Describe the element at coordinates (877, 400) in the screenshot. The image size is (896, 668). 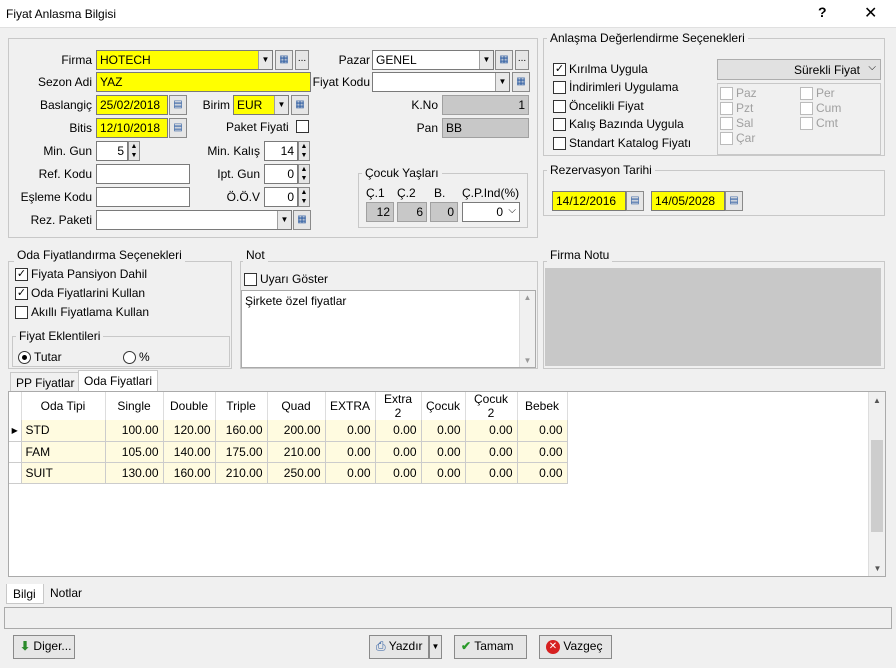
I see `scroll-up-icon: ▲` at that location.